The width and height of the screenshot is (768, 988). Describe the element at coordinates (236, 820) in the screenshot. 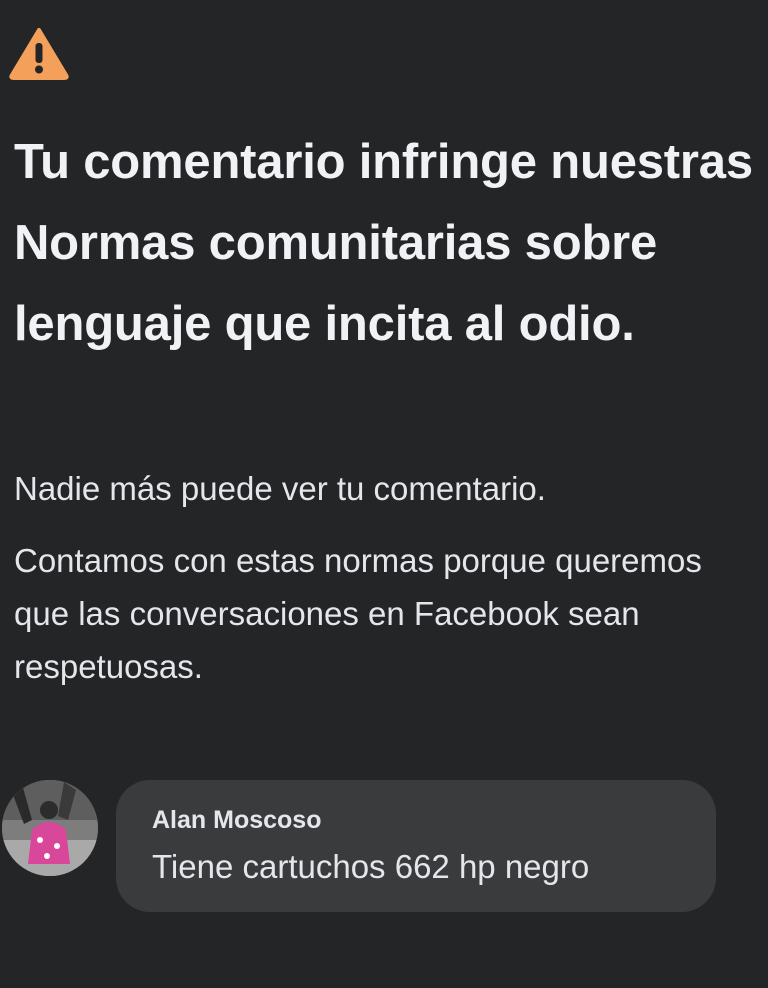

I see `comment-author-name: Alan Moscoso` at that location.